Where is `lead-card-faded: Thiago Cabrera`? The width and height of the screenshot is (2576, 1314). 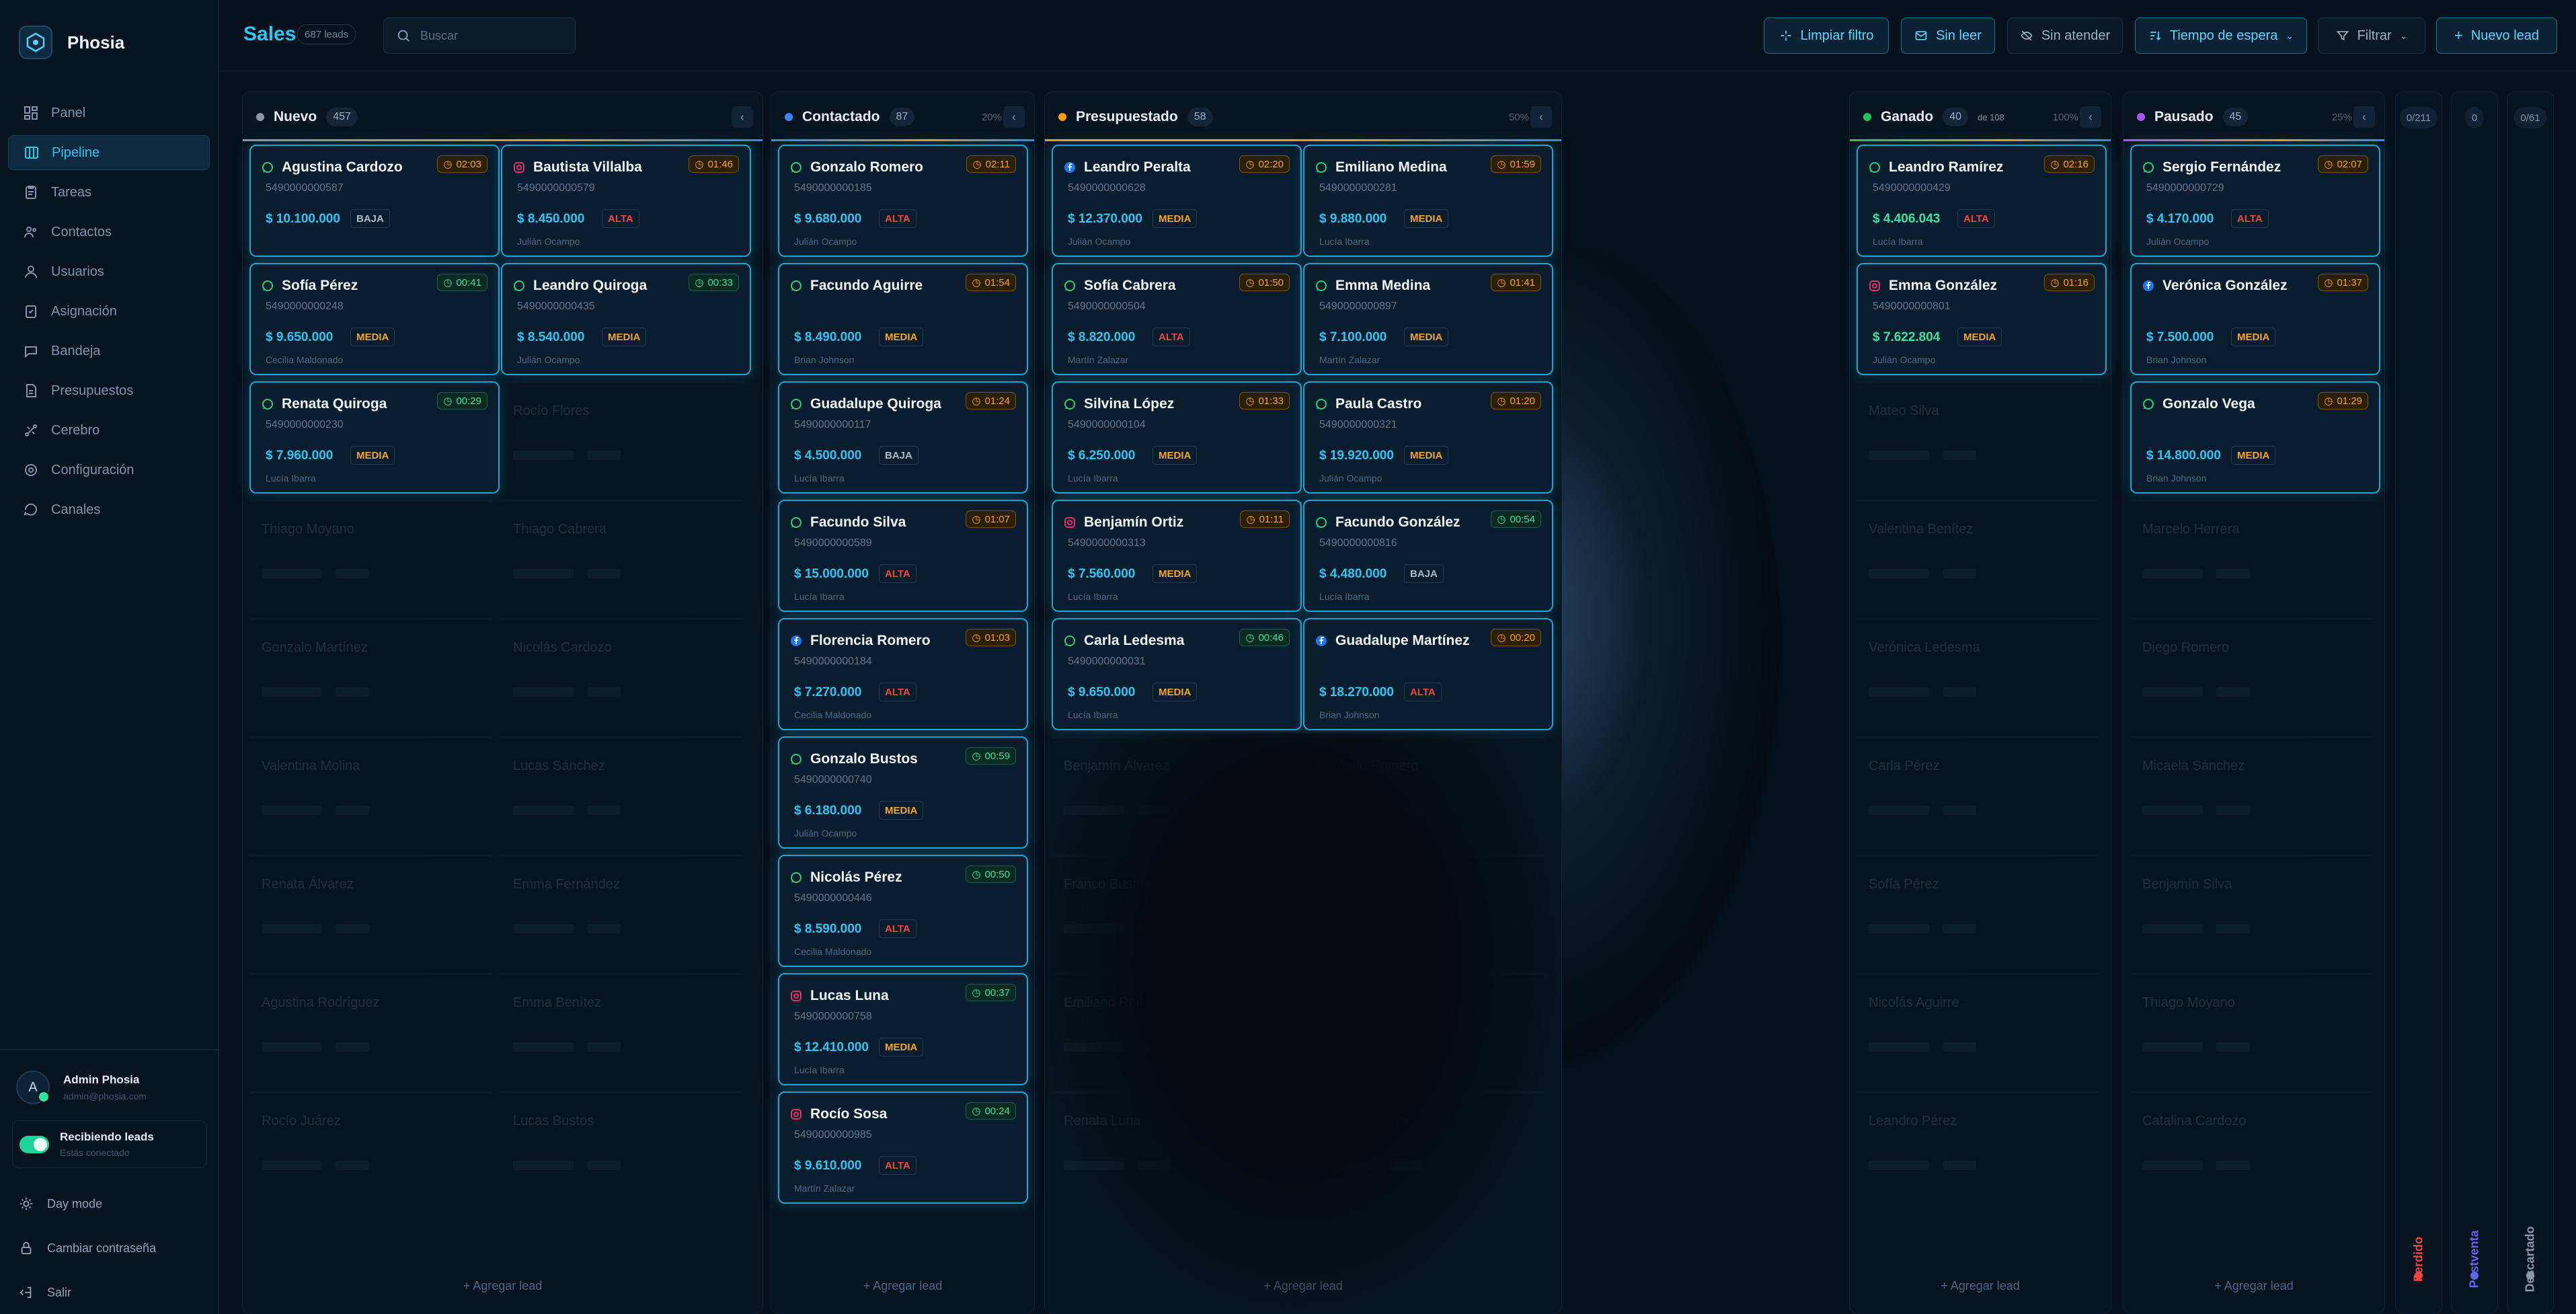 lead-card-faded: Thiago Cabrera is located at coordinates (622, 556).